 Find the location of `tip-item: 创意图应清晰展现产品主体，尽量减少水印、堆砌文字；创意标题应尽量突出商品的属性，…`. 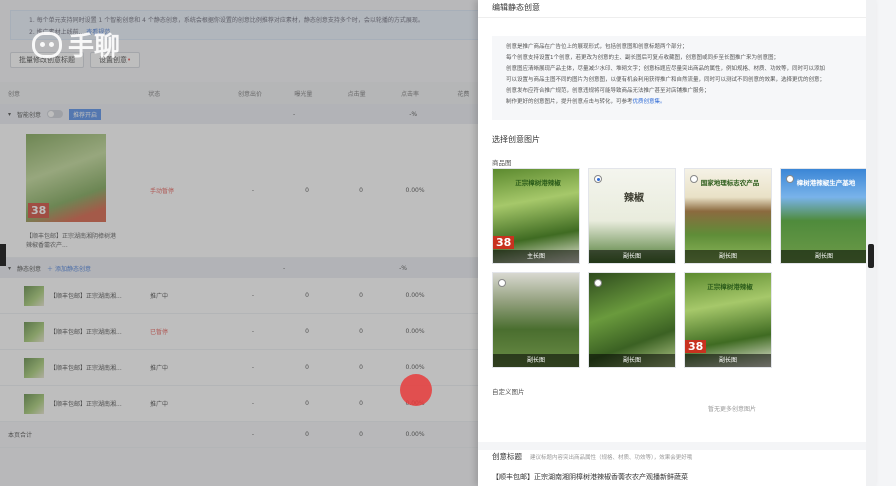

tip-item: 创意图应清晰展现产品主体，尽量减少水印、堆砌文字；创意标题应尽量突出商品的属性，… is located at coordinates (684, 69).